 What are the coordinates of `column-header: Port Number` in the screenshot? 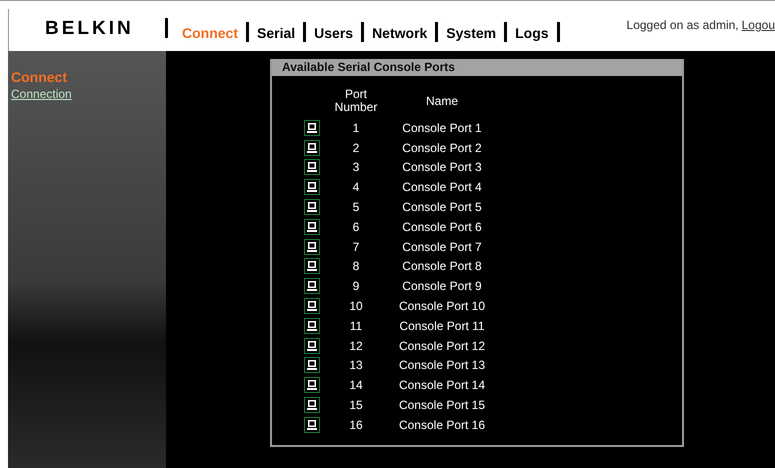 It's located at (356, 102).